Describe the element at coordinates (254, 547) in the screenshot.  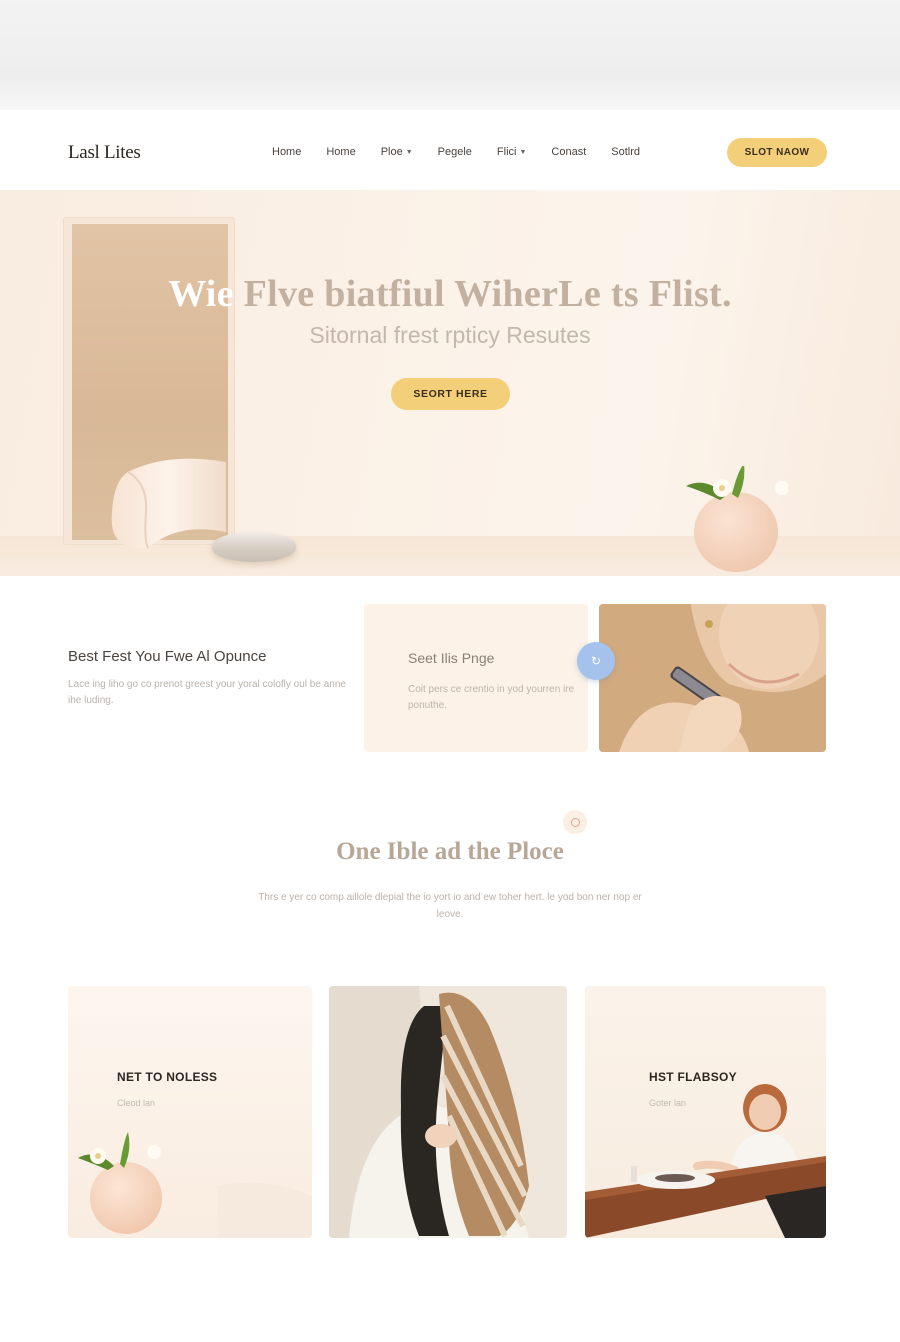
I see `metal-disc-image` at that location.